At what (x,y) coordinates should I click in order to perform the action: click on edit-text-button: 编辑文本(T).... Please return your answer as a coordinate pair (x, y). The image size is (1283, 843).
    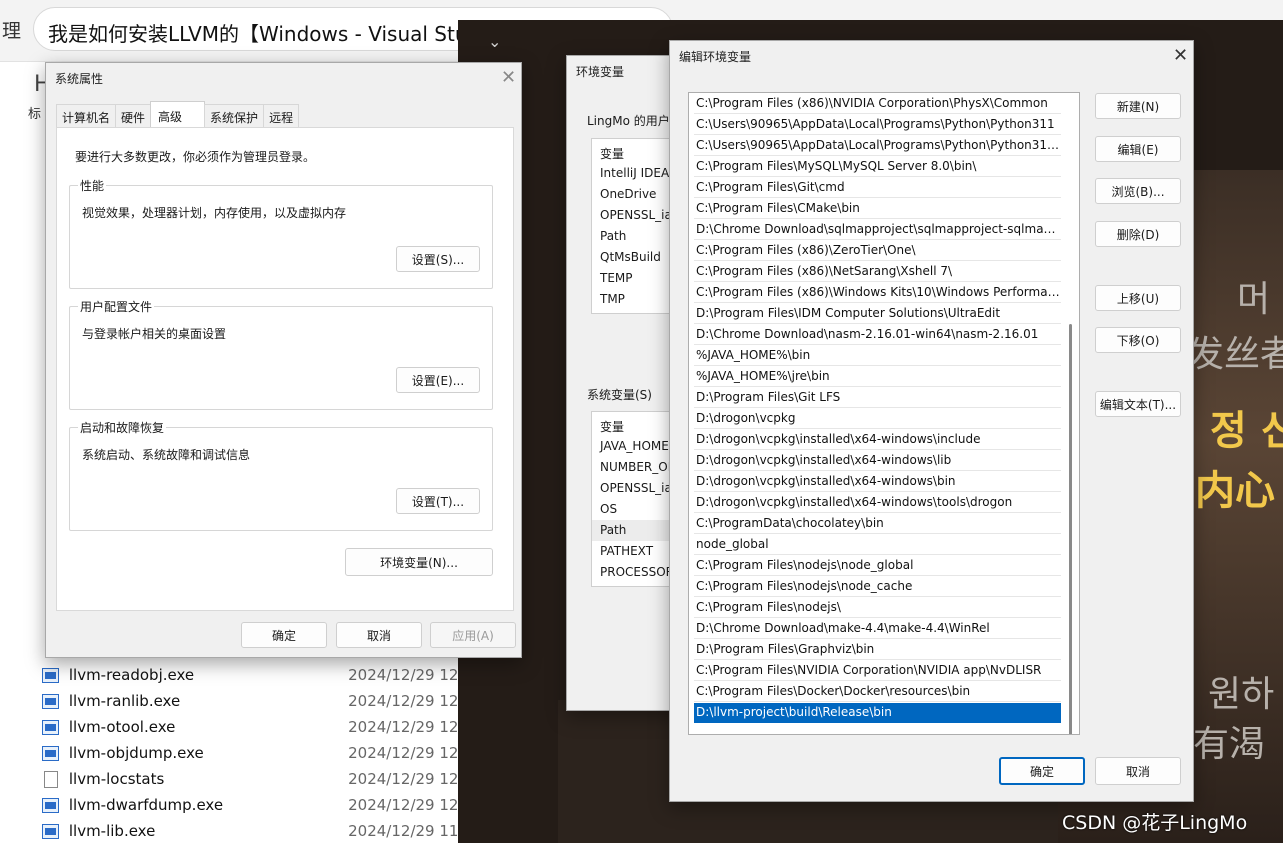
    Looking at the image, I should click on (1138, 404).